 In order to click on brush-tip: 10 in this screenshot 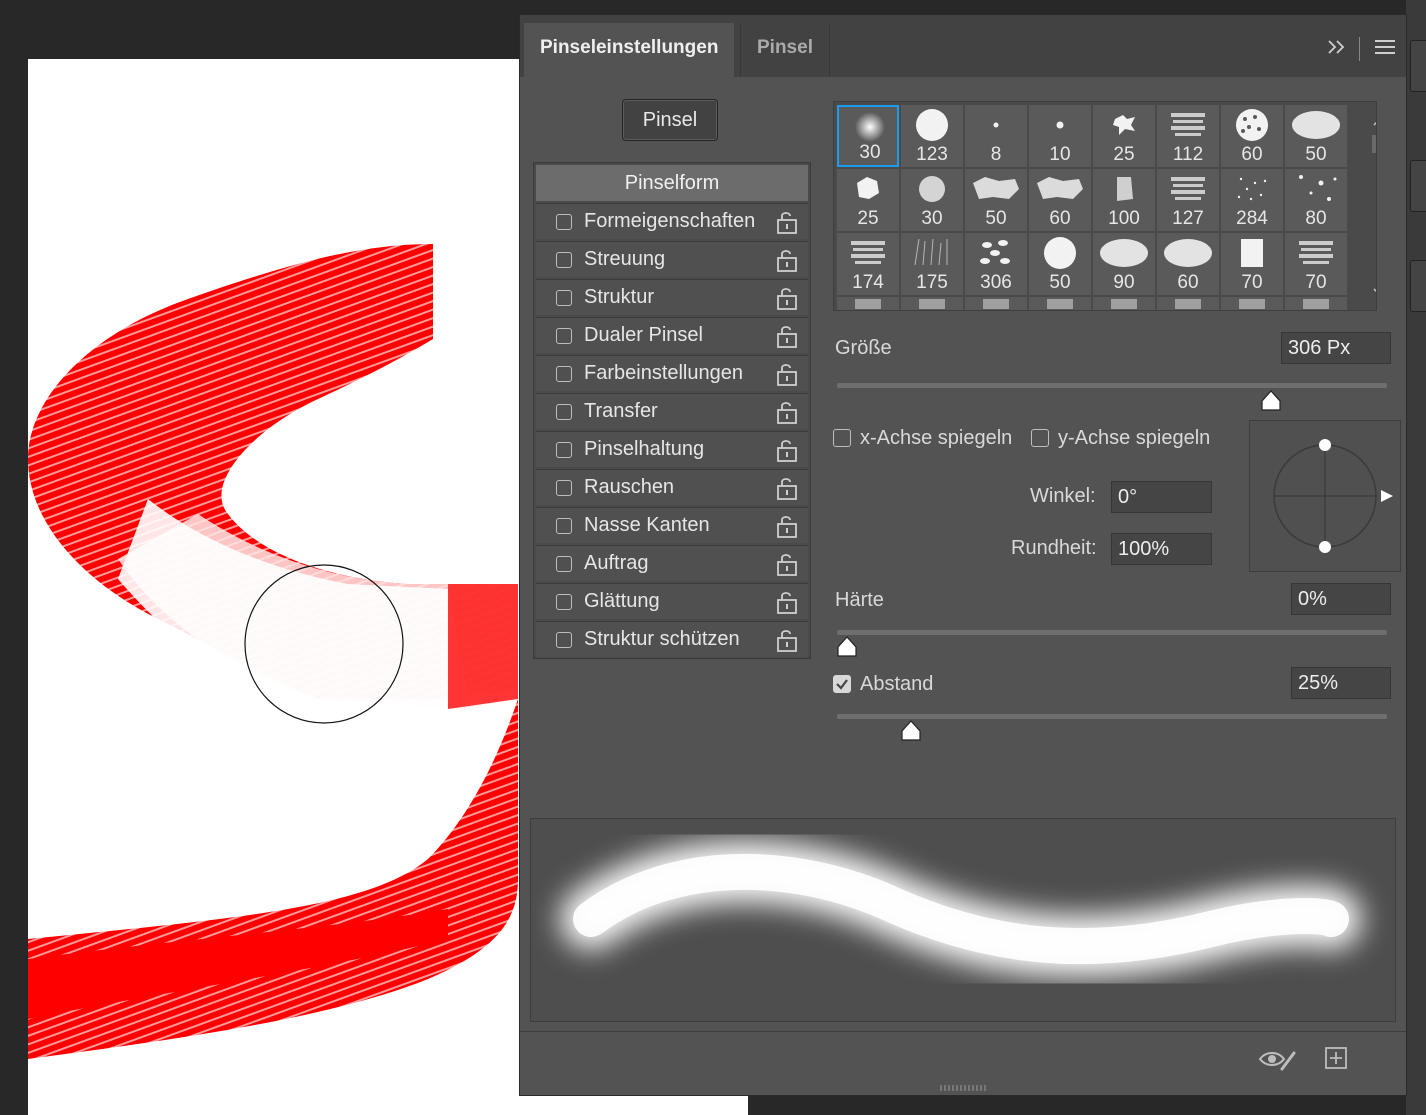, I will do `click(1060, 136)`.